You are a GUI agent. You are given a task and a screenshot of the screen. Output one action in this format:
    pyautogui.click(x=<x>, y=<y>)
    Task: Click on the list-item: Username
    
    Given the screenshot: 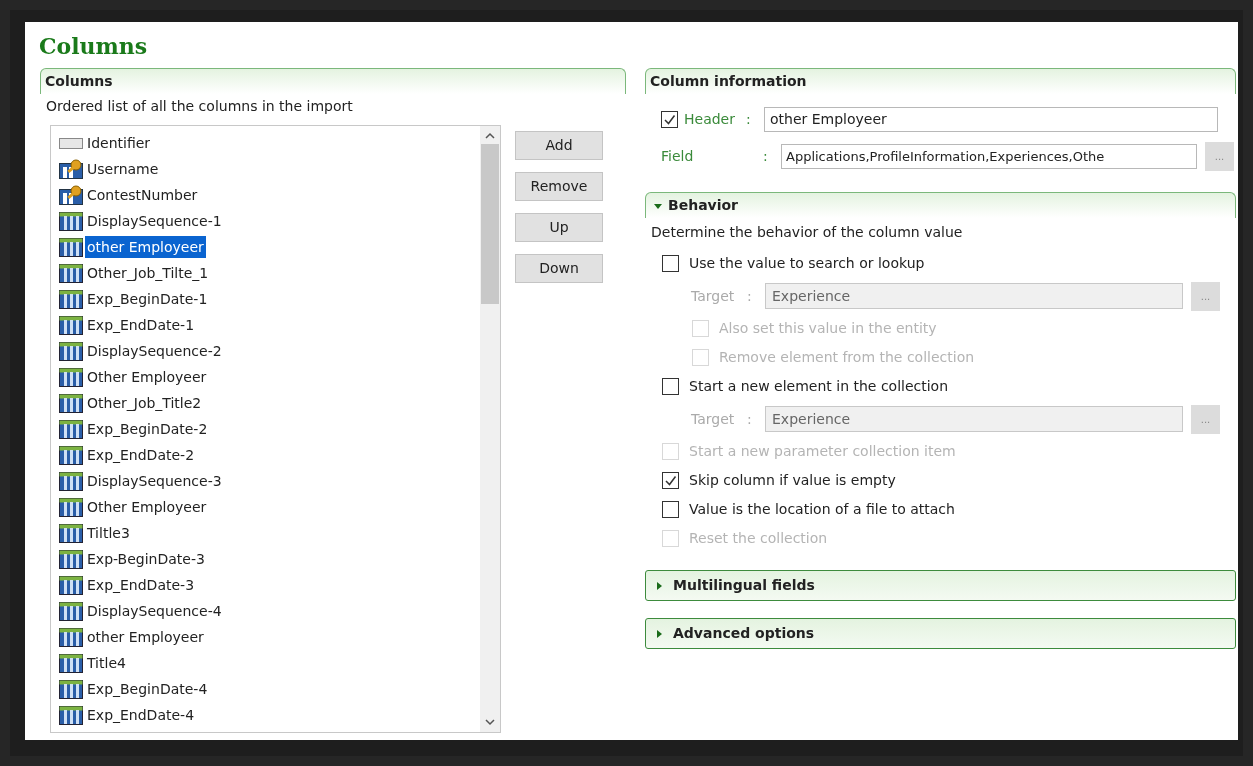 What is the action you would take?
    pyautogui.click(x=123, y=169)
    